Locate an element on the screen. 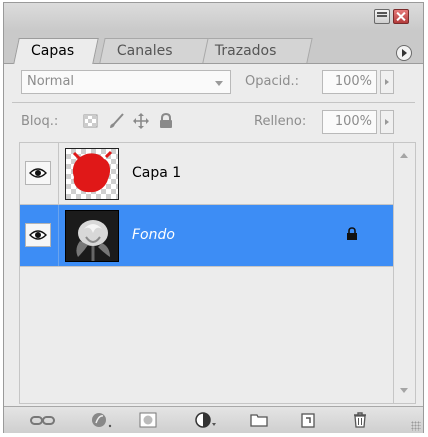 Image resolution: width=428 pixels, height=437 pixels. lock-label: Bloq.: is located at coordinates (40, 121).